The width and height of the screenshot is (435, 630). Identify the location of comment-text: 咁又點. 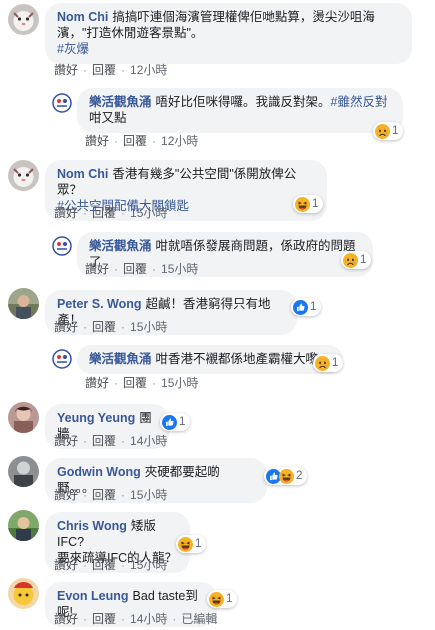
(108, 118).